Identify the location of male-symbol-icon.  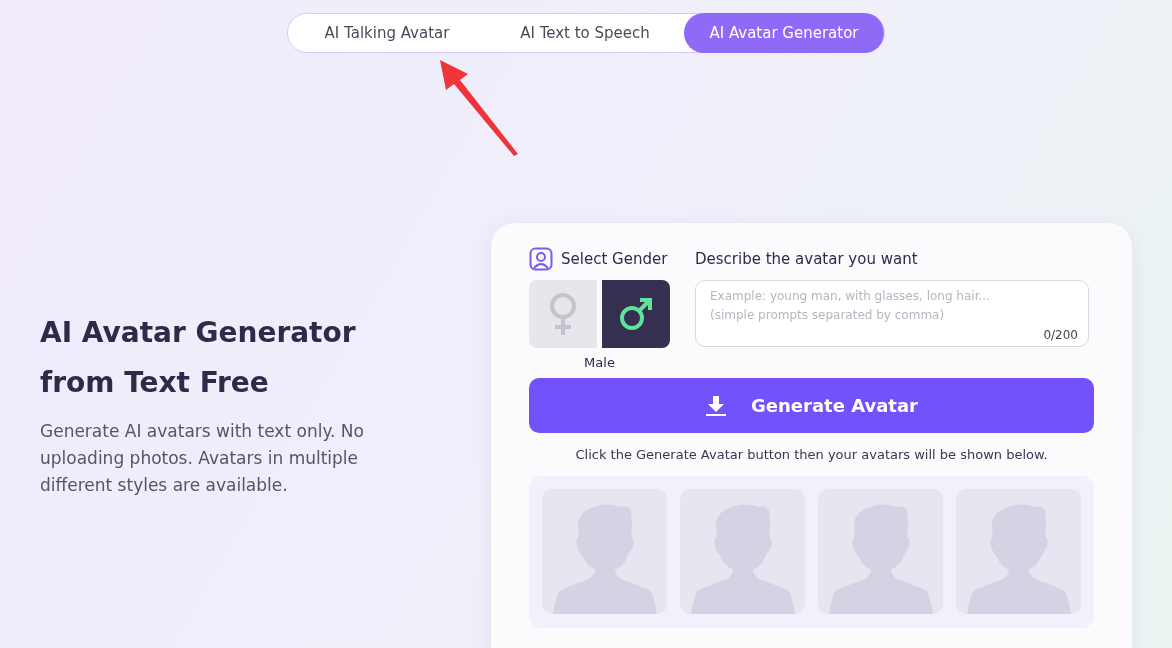
(636, 314).